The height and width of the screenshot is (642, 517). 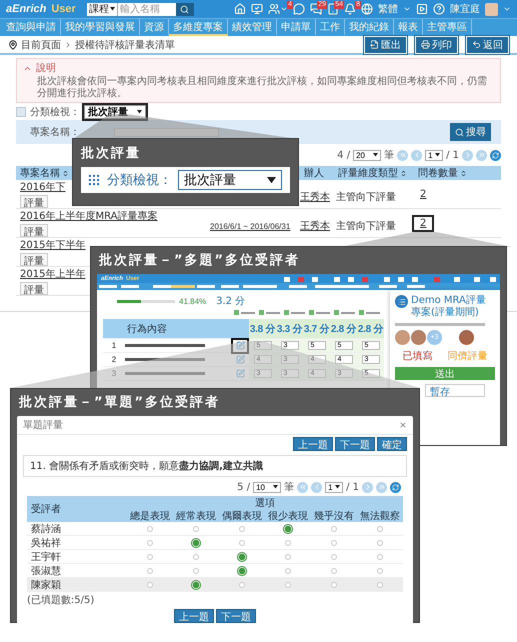 What do you see at coordinates (31, 27) in the screenshot?
I see `nav-menu-item: 查詢與申請` at bounding box center [31, 27].